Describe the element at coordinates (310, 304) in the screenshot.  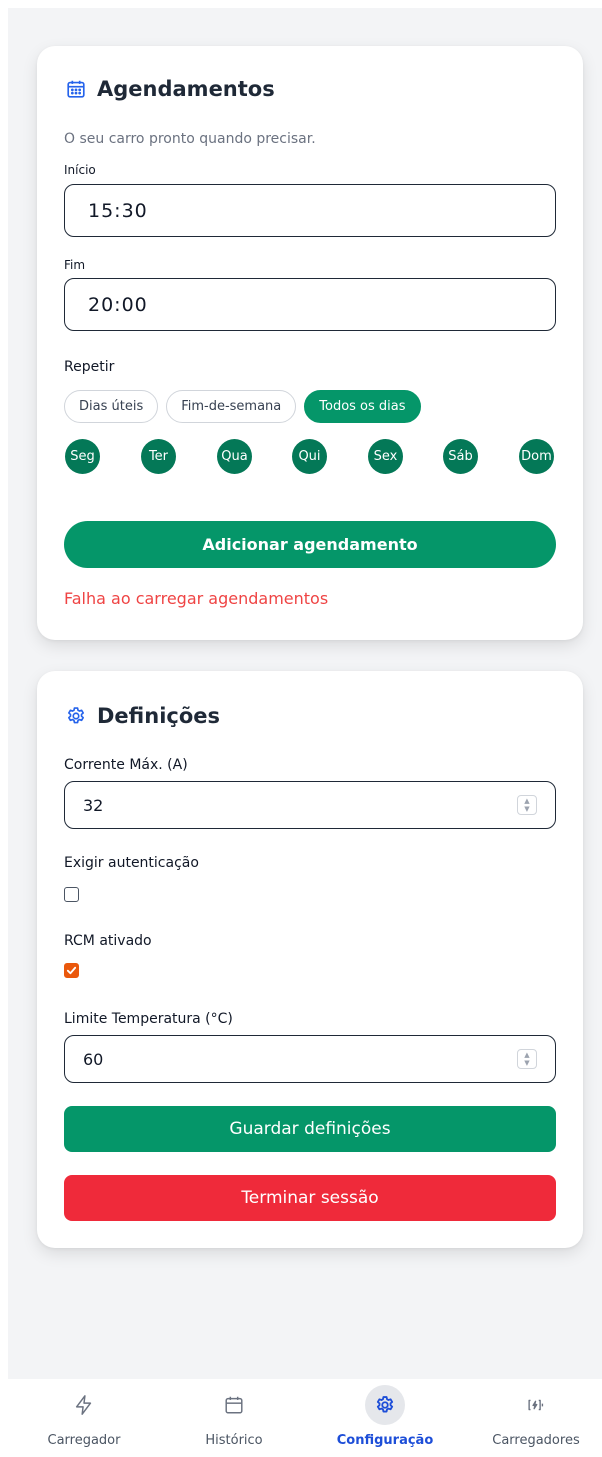
I see `end-time-input: 20:00` at that location.